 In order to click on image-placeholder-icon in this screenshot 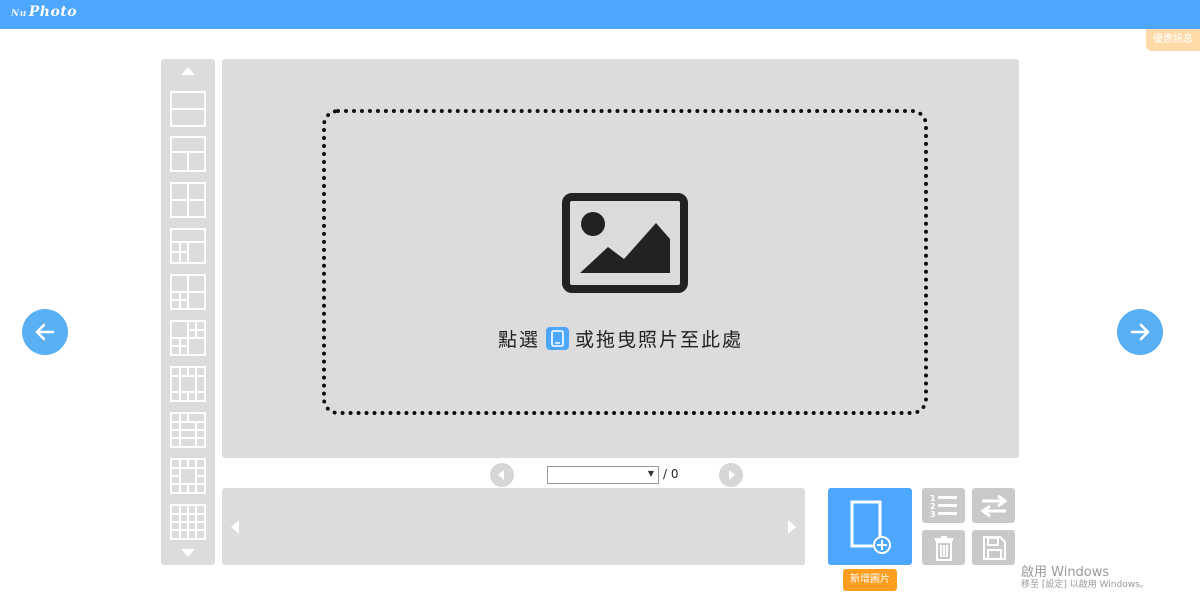, I will do `click(625, 243)`.